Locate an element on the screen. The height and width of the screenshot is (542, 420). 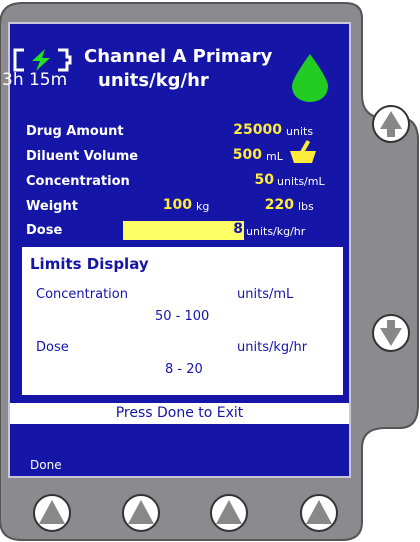
exit-prompt: Press Done to Exit is located at coordinates (179, 413).